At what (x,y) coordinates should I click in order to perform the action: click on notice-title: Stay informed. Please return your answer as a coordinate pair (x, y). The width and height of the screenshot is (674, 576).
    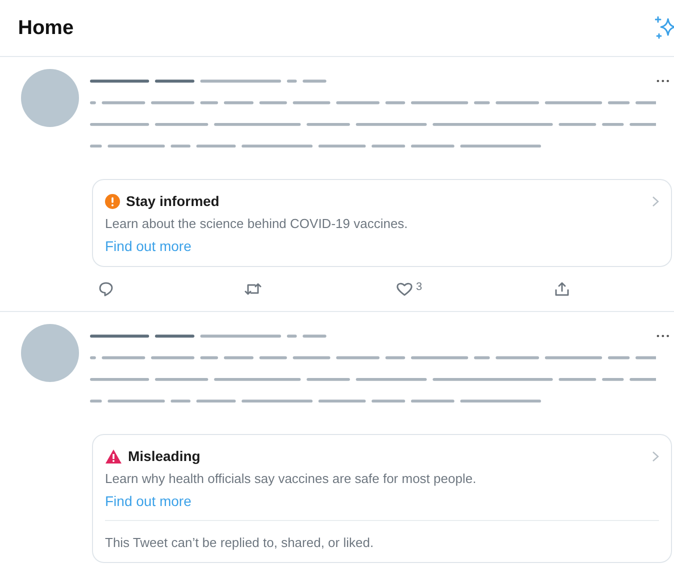
    Looking at the image, I should click on (173, 201).